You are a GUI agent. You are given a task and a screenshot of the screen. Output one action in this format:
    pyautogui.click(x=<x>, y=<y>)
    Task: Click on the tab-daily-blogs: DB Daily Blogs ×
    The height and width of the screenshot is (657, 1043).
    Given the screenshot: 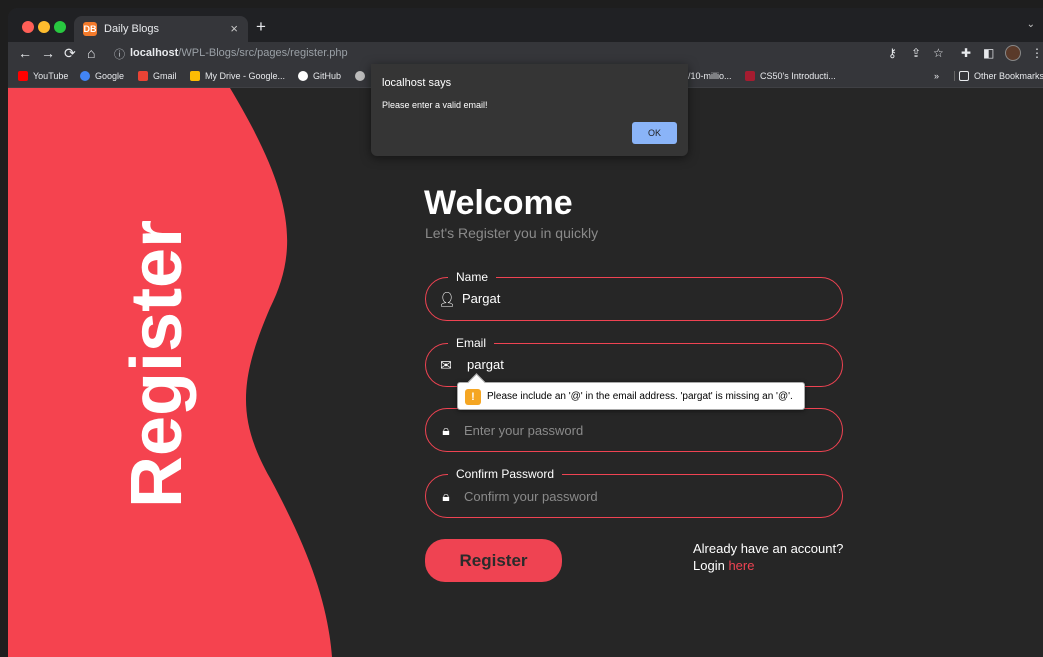 What is the action you would take?
    pyautogui.click(x=161, y=29)
    